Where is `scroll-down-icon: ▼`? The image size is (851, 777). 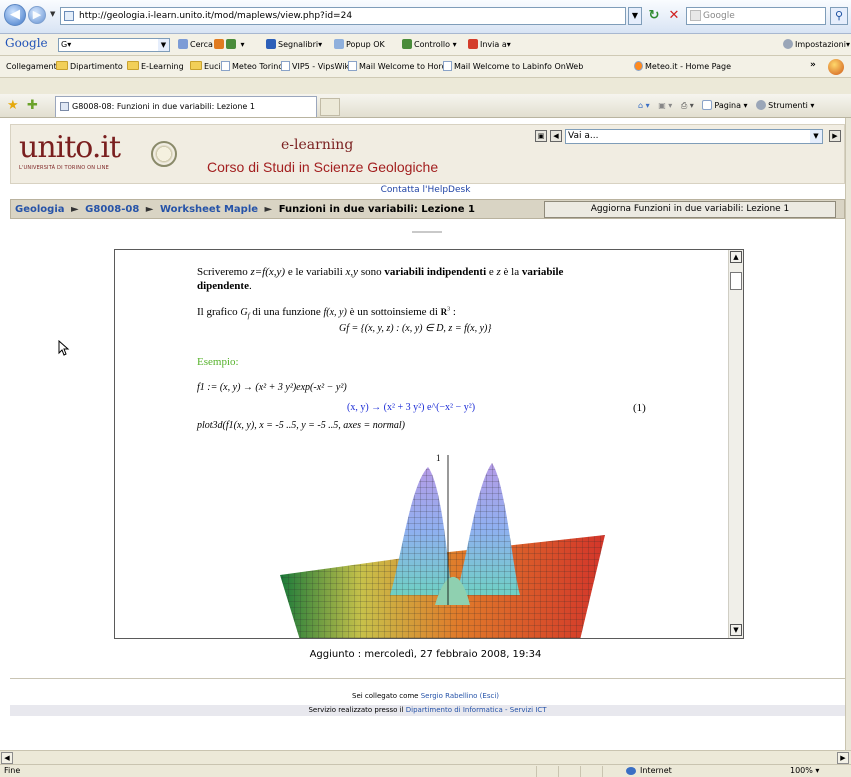 scroll-down-icon: ▼ is located at coordinates (736, 630).